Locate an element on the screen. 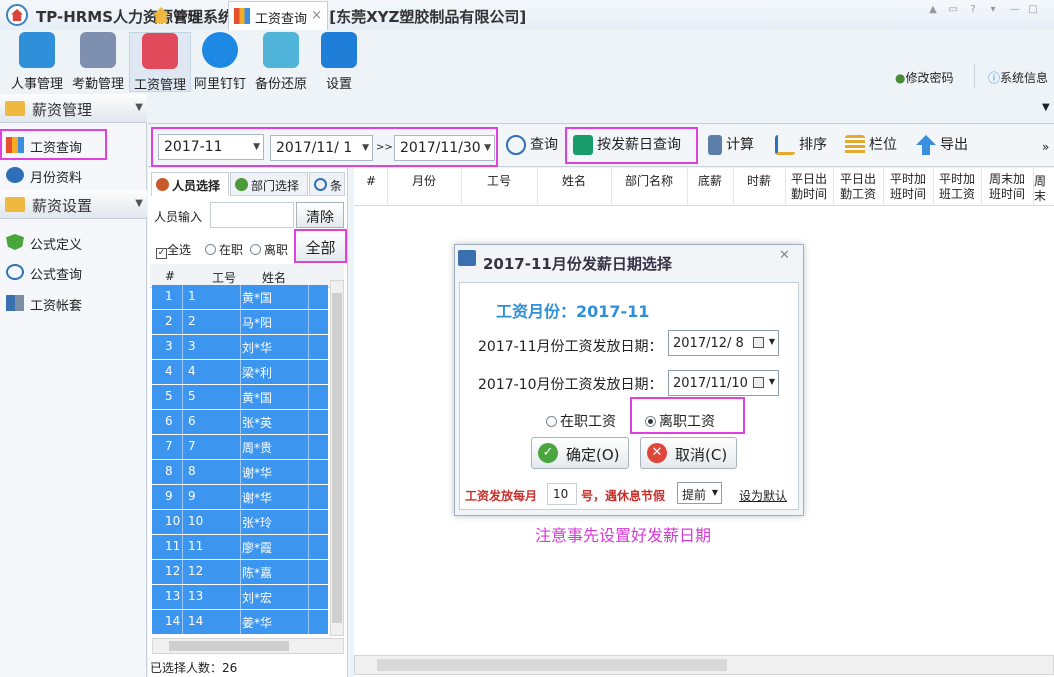 This screenshot has height=677, width=1054. subtab-condition: 条 is located at coordinates (327, 184).